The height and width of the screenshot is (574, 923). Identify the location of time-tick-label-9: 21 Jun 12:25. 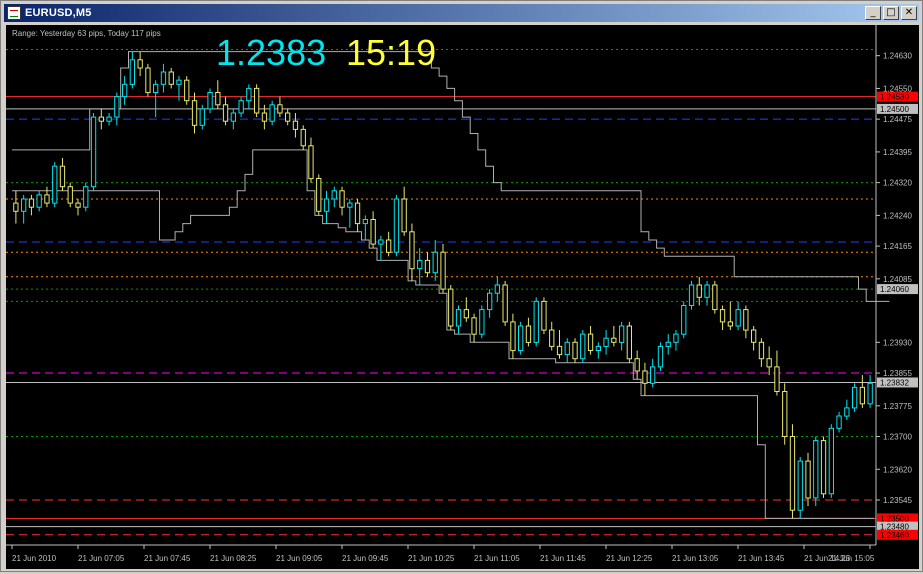
(629, 558).